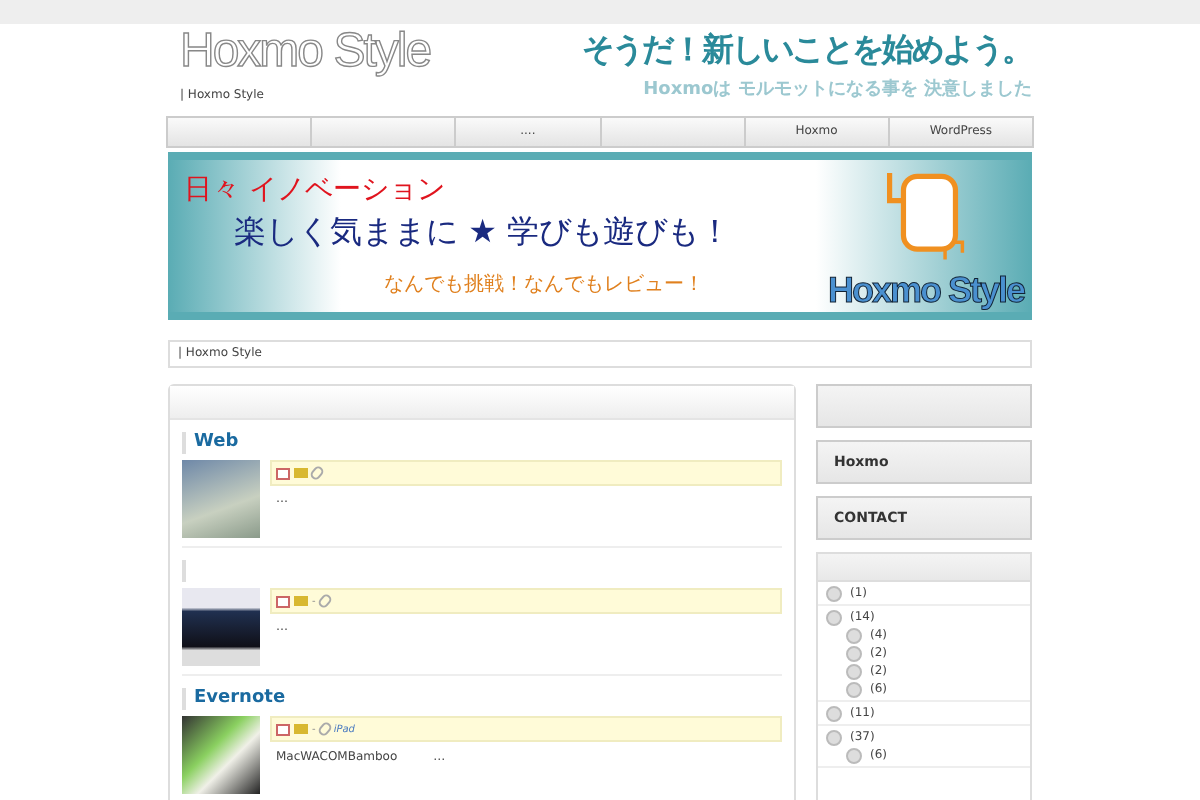 The image size is (1200, 800). What do you see at coordinates (925, 291) in the screenshot?
I see `banner-logo: Hoxmo Style` at bounding box center [925, 291].